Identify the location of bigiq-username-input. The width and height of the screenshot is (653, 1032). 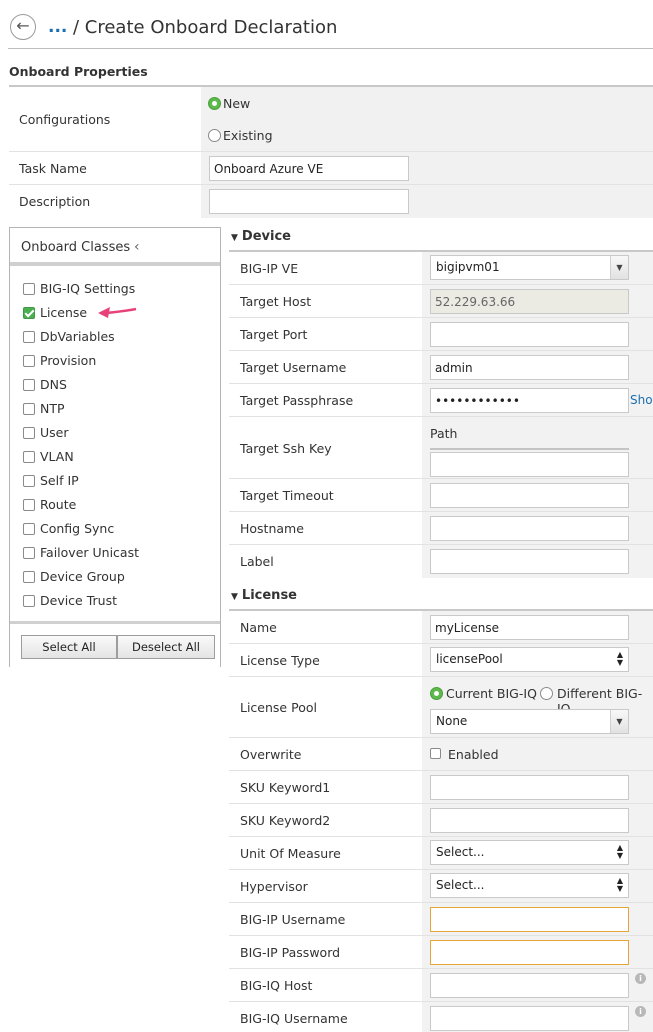
(529, 1018).